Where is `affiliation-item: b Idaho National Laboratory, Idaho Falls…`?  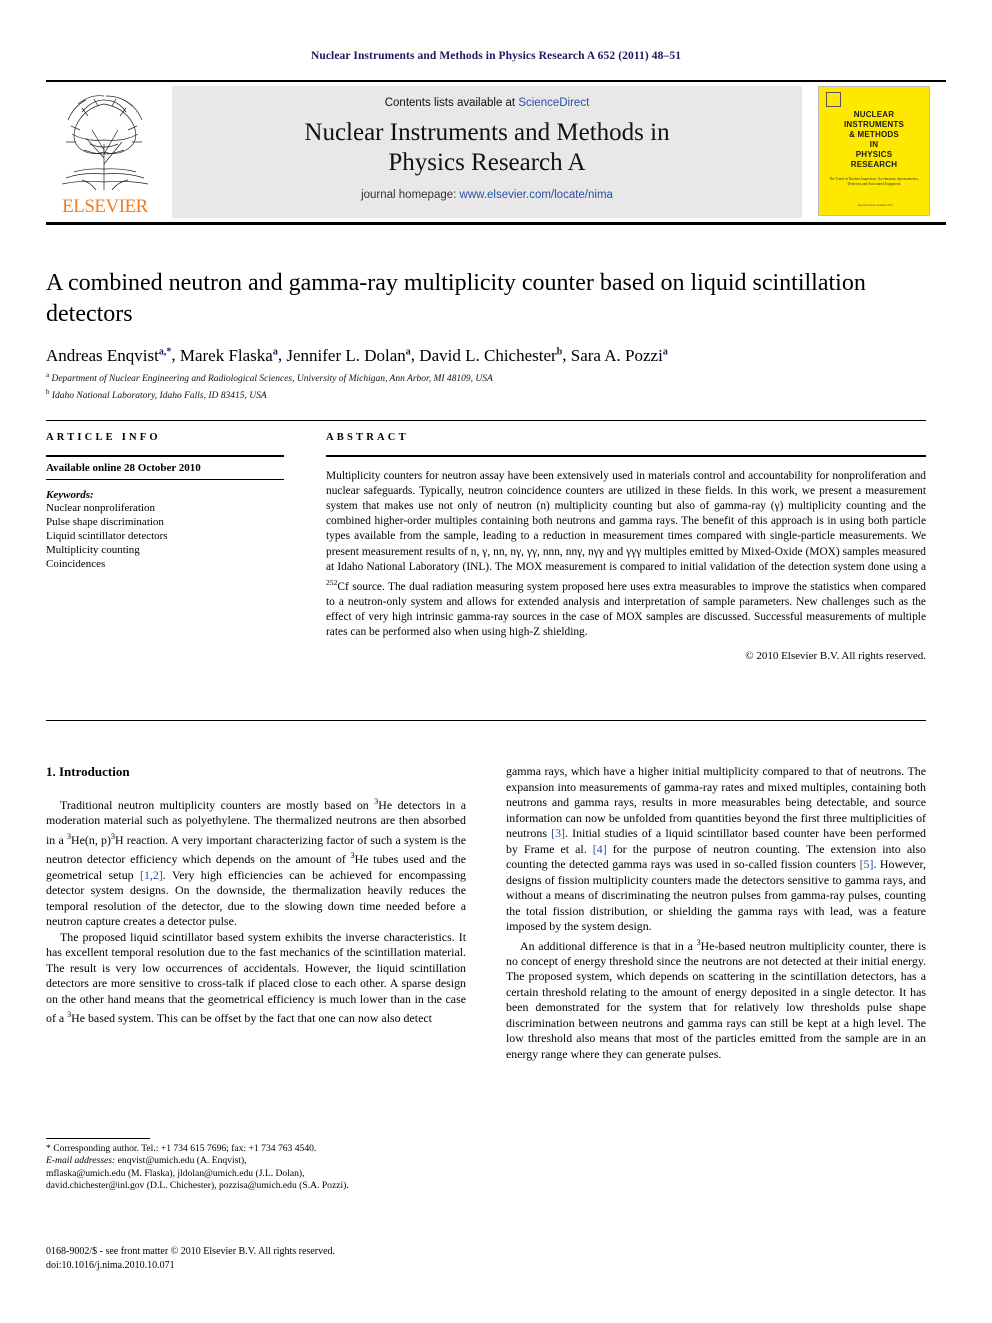
affiliation-item: b Idaho National Laboratory, Idaho Falls… is located at coordinates (491, 394).